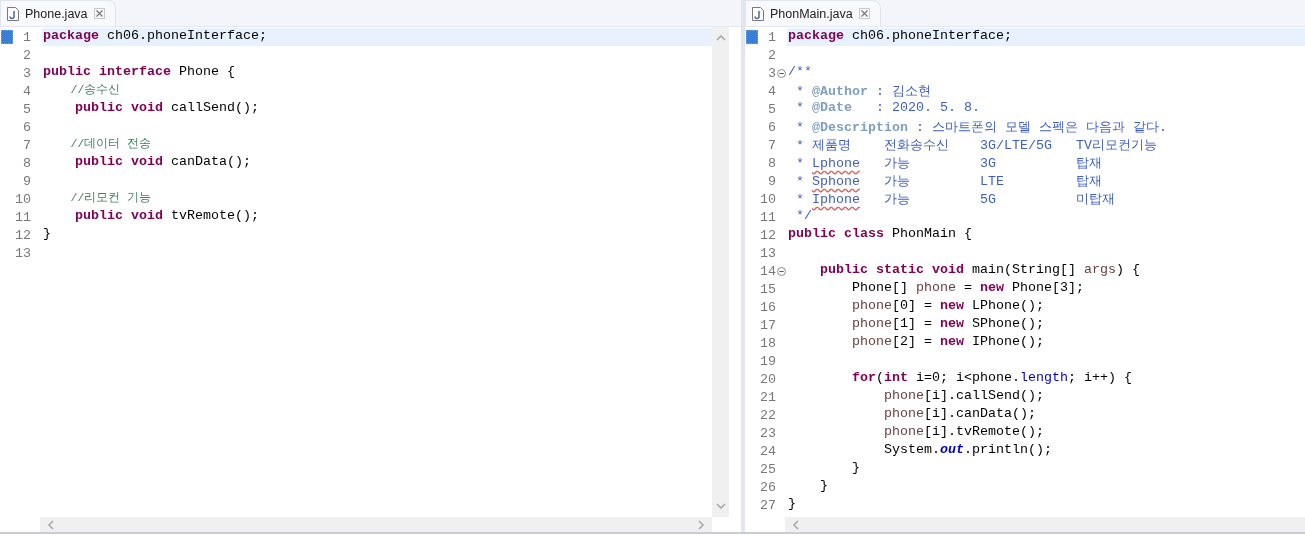 The height and width of the screenshot is (537, 1305). What do you see at coordinates (976, 145) in the screenshot?
I see `code-line: * 제품명 전화송수신 3G/LTE/5G TV리모컨기능` at bounding box center [976, 145].